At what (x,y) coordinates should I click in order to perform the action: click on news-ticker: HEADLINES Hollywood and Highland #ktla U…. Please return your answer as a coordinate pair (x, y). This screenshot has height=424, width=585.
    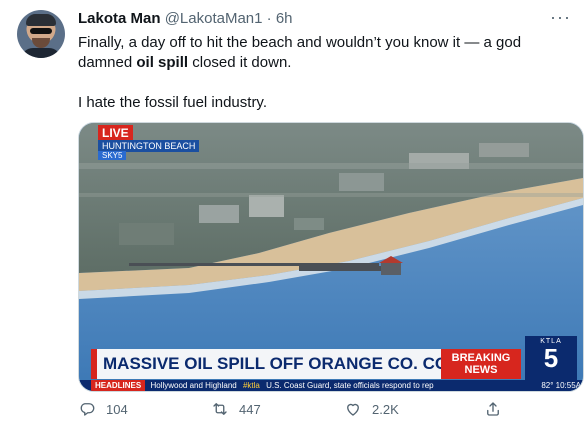
    Looking at the image, I should click on (331, 385).